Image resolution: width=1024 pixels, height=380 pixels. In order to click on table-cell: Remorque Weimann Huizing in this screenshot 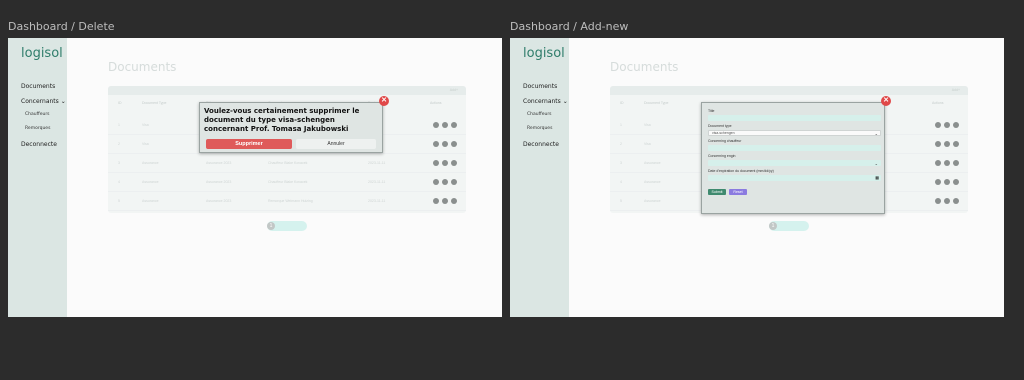, I will do `click(290, 201)`.